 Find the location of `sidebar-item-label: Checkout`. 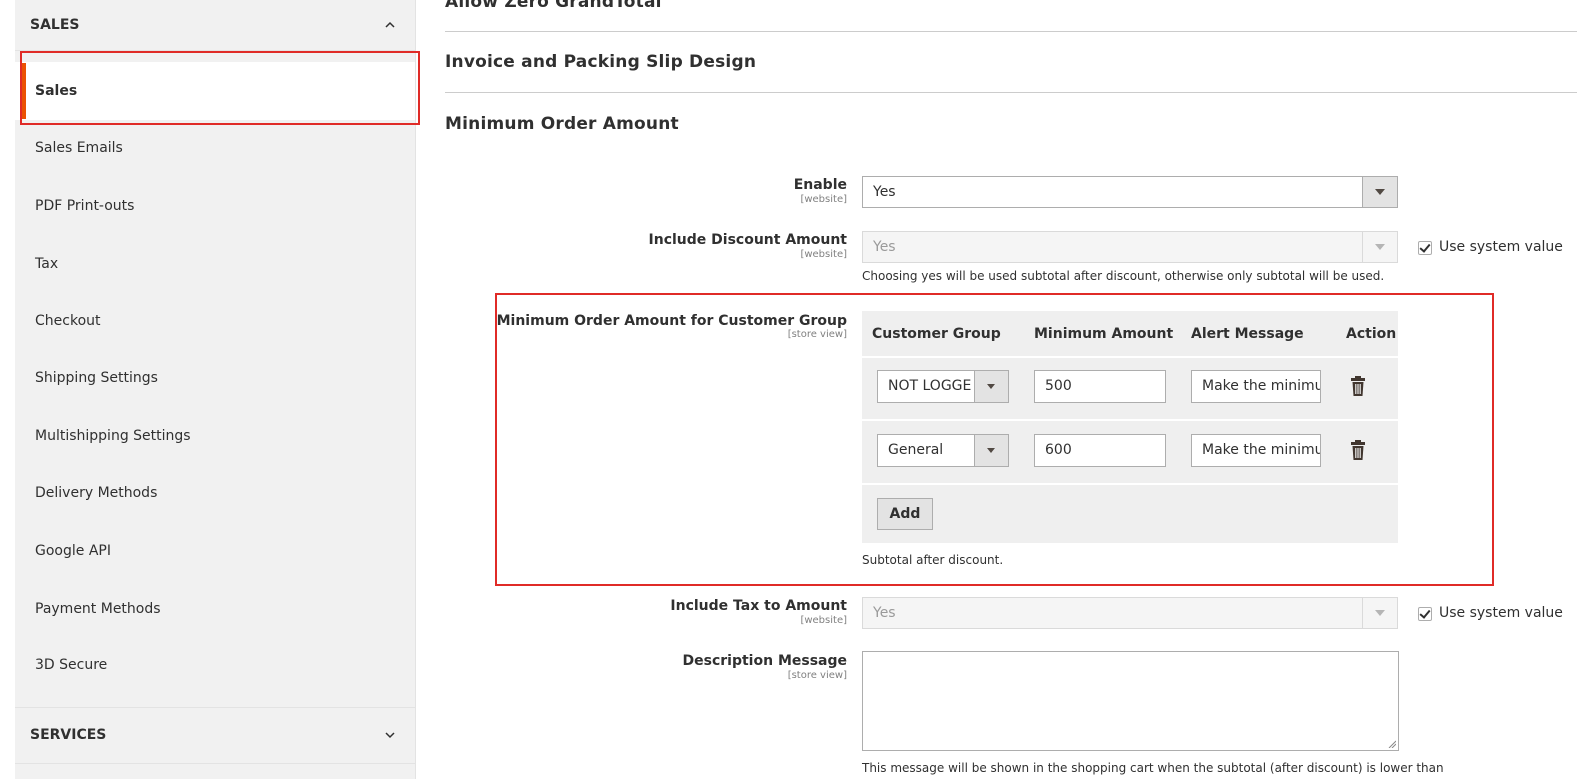

sidebar-item-label: Checkout is located at coordinates (68, 321).